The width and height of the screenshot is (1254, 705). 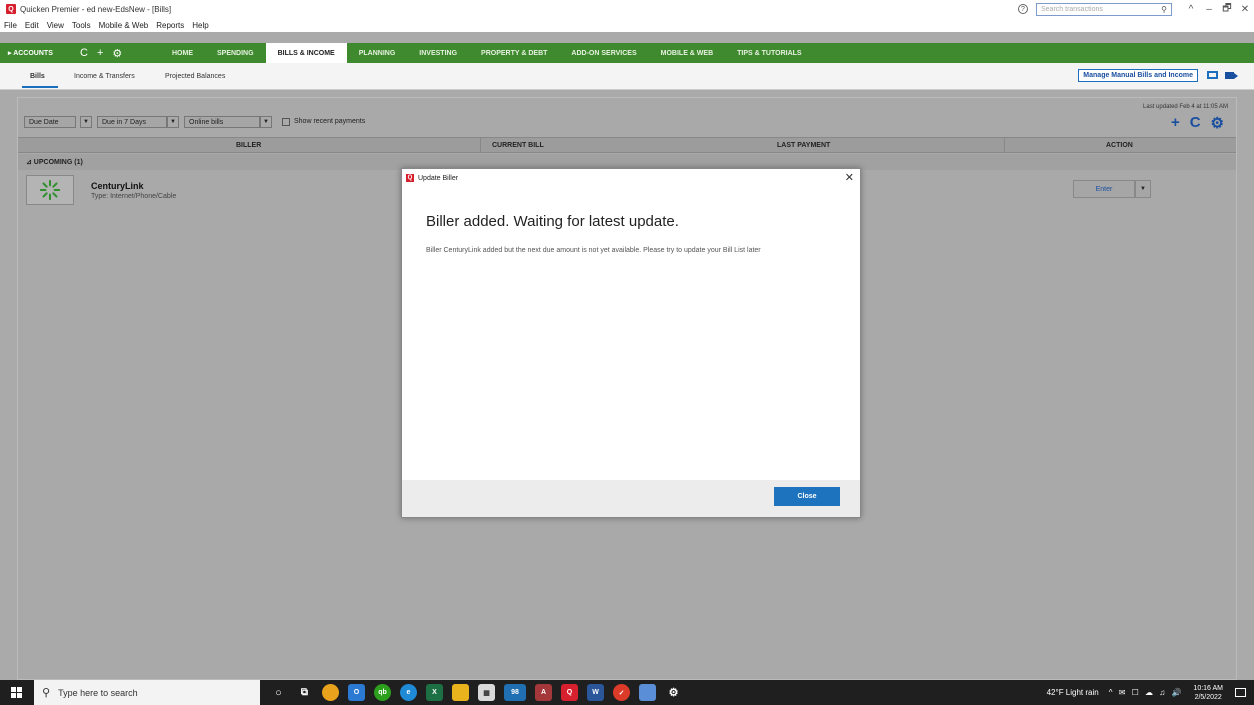 What do you see at coordinates (147, 692) in the screenshot?
I see `taskbar-search: ⚲ Type here to search` at bounding box center [147, 692].